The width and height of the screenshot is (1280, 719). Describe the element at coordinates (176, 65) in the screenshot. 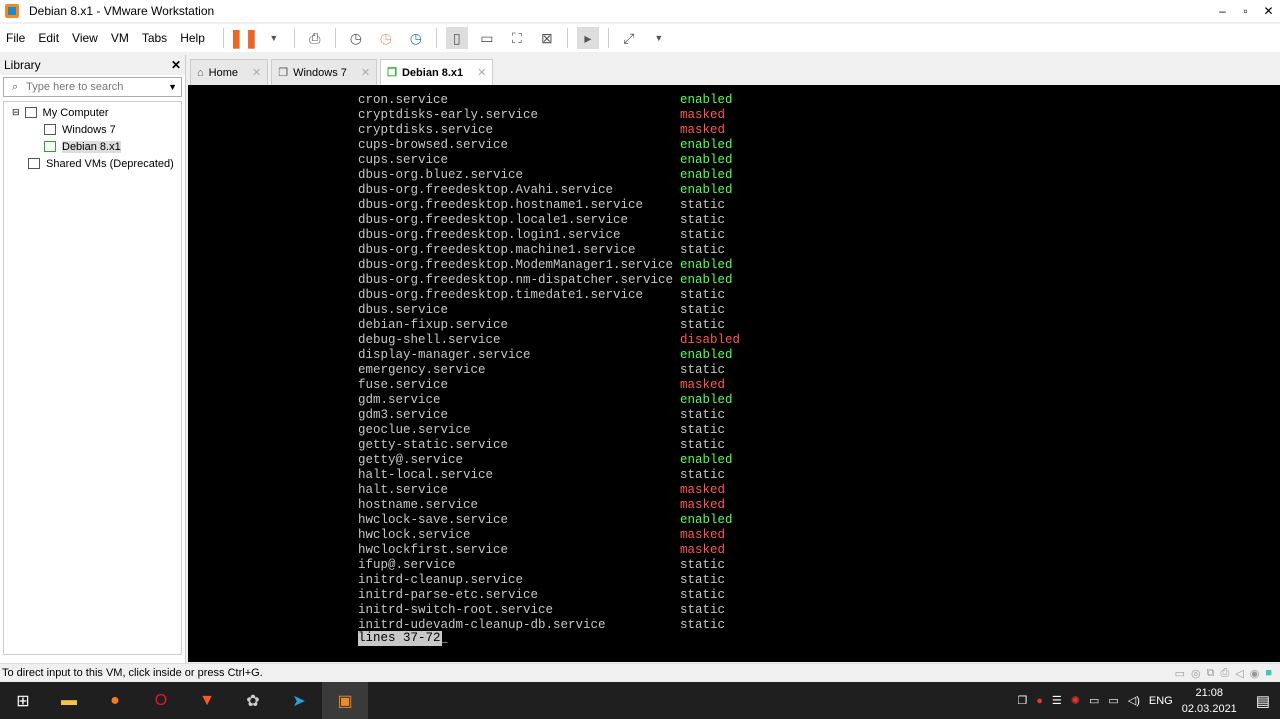

I see `close-library-button: ✕` at that location.